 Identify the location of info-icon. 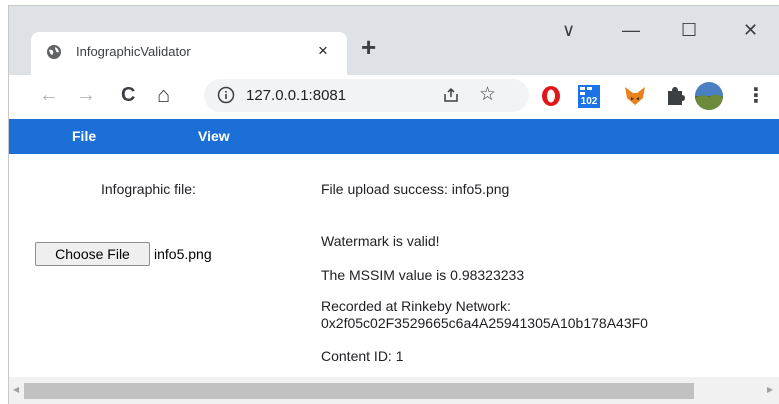
(226, 95).